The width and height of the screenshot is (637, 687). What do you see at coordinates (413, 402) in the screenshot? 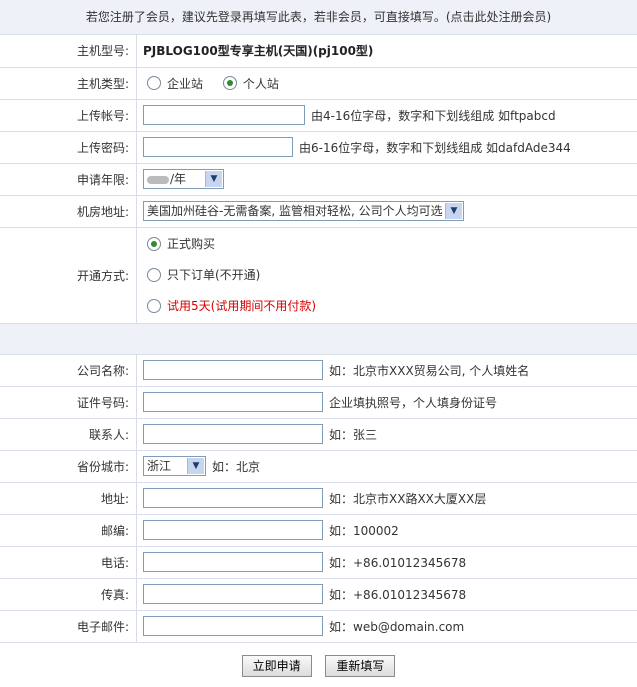
I see `id-number-hint: 企业填执照号，个人填身份证号` at bounding box center [413, 402].